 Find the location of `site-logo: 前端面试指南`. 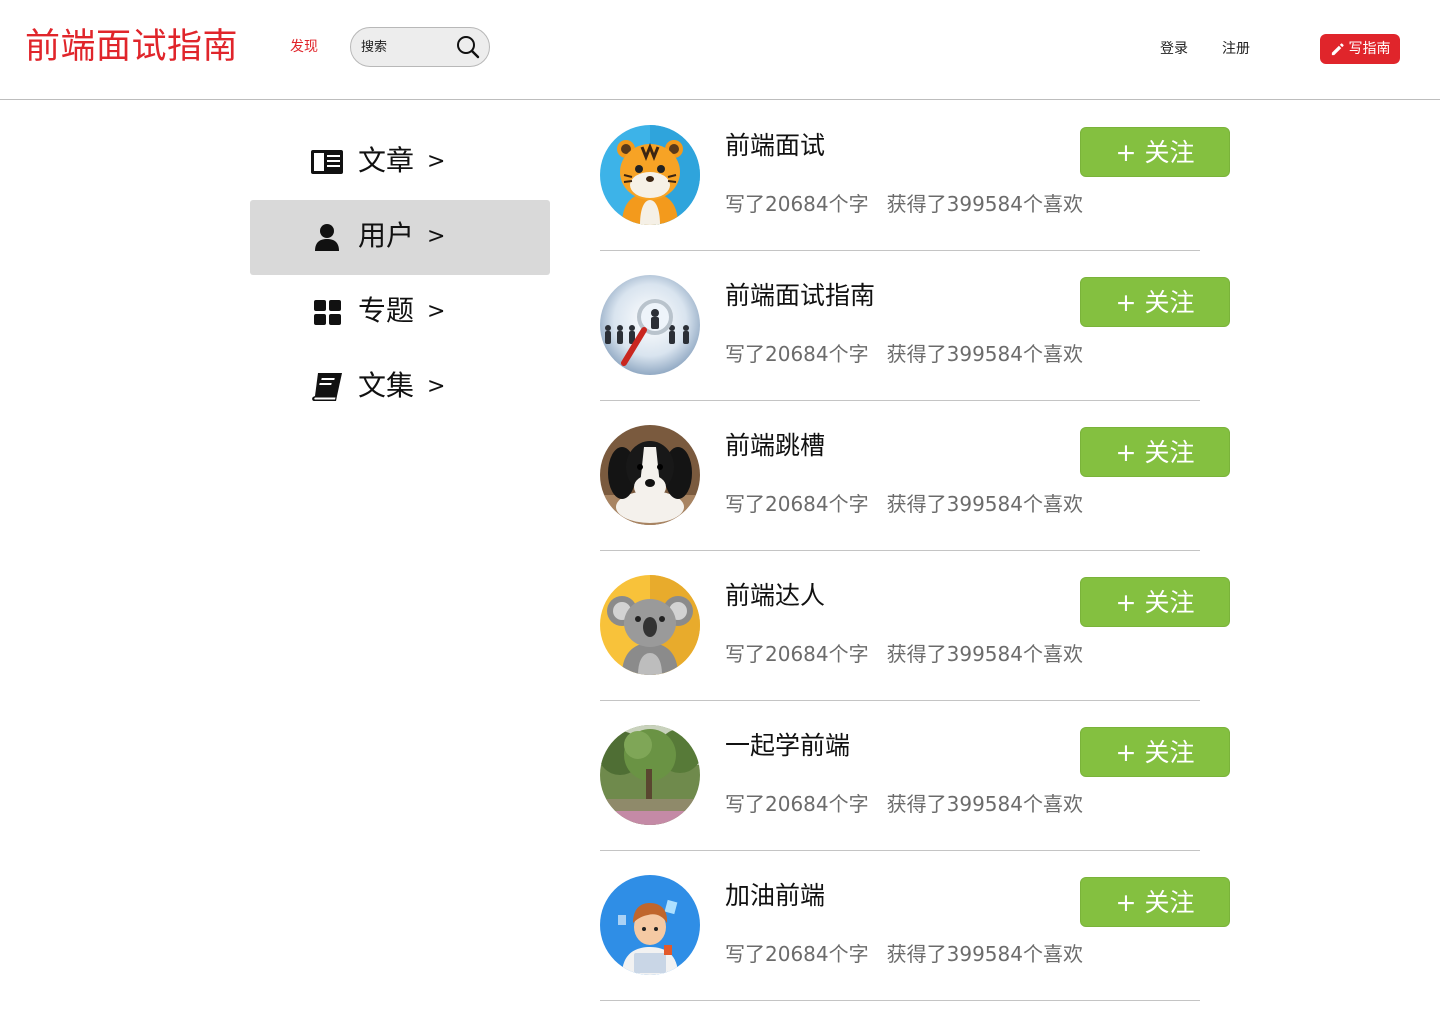

site-logo: 前端面试指南 is located at coordinates (131, 47).